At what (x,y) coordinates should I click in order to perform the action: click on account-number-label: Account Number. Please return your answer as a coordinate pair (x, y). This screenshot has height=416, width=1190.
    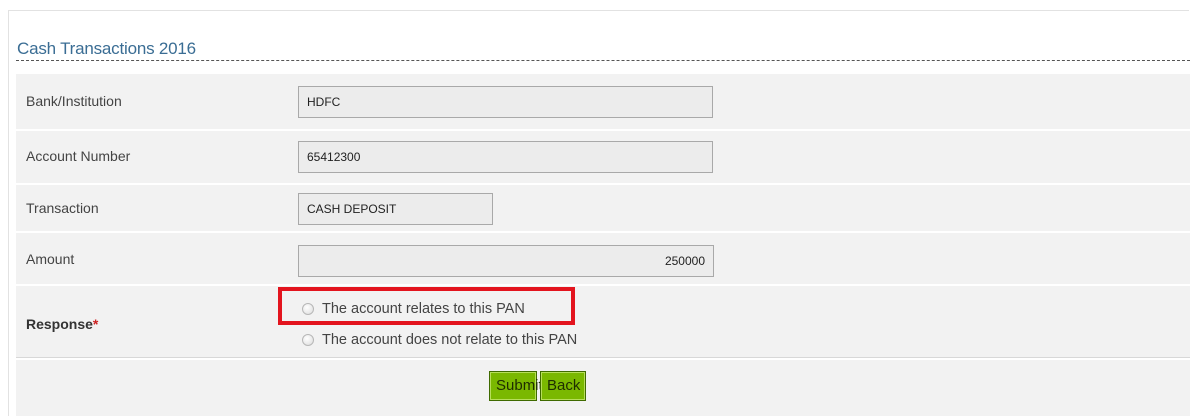
    Looking at the image, I should click on (78, 156).